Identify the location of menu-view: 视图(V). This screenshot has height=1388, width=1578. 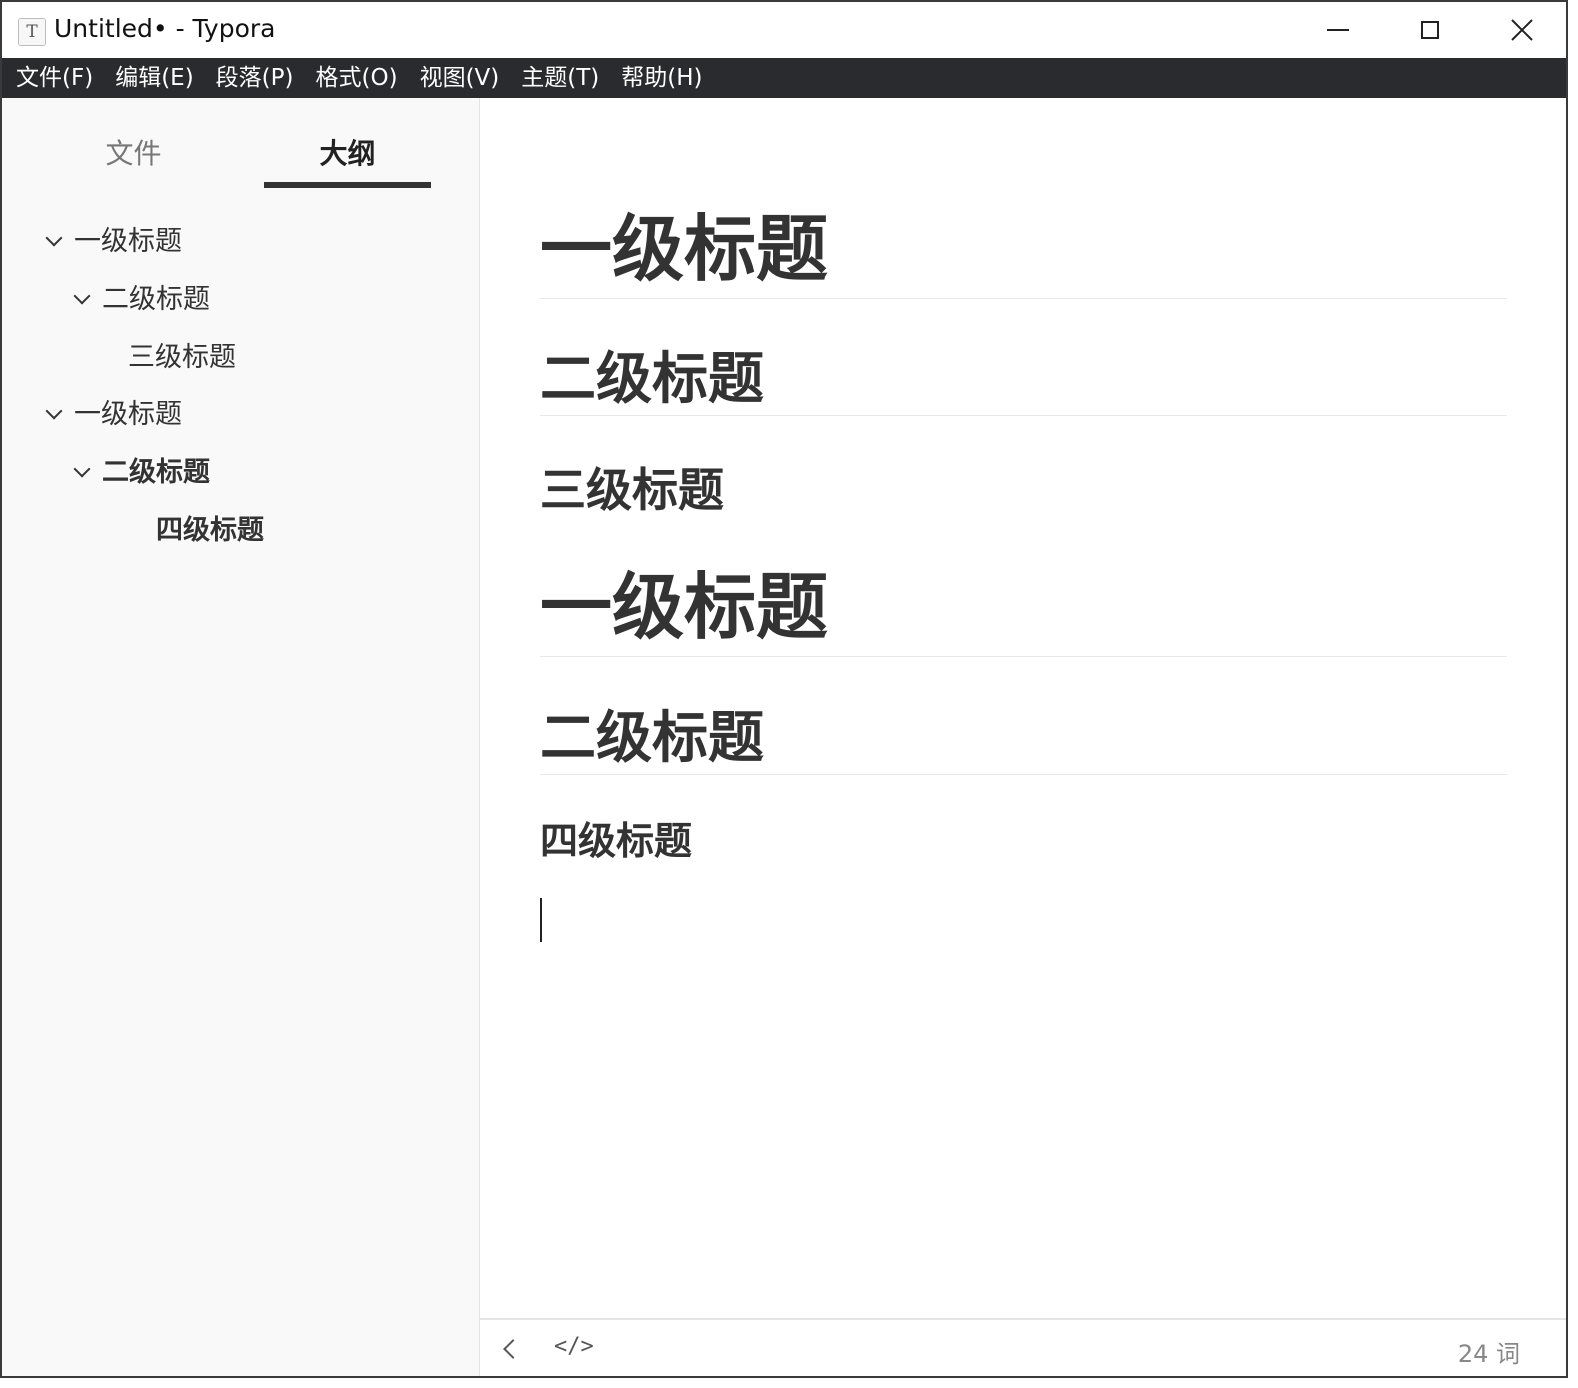
(464, 78).